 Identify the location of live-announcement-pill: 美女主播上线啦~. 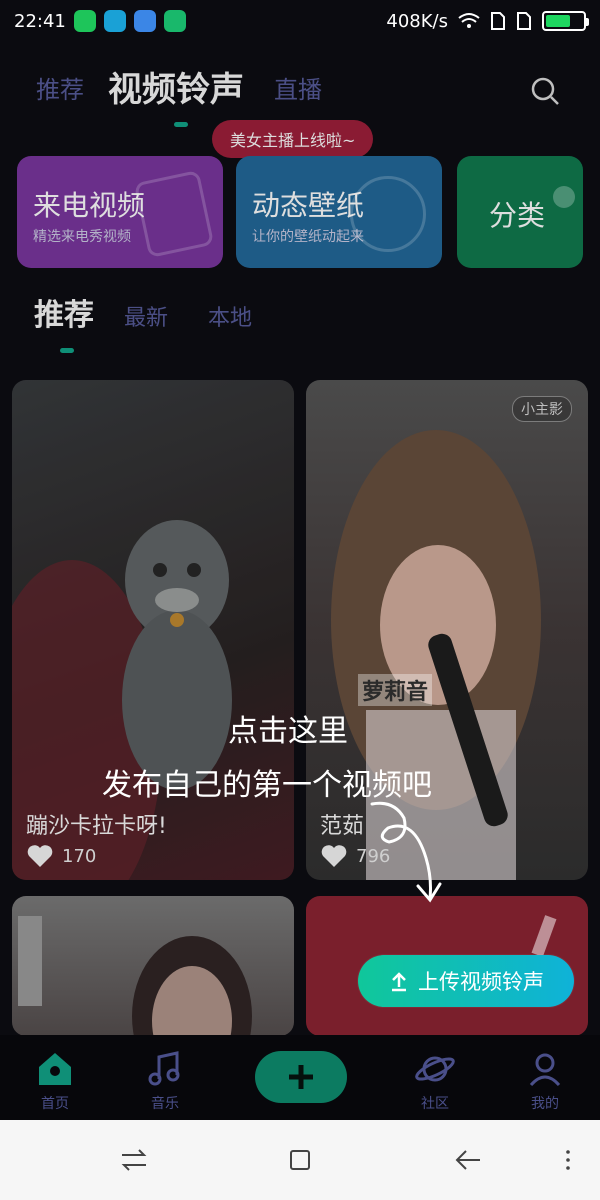
(293, 139).